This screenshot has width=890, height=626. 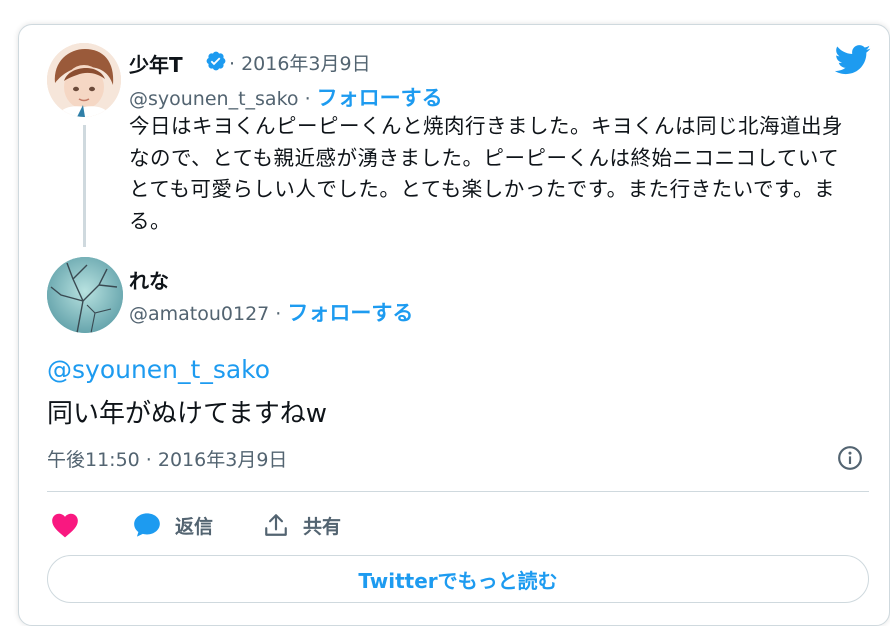 What do you see at coordinates (187, 414) in the screenshot?
I see `reply-tweet-text: 同い年がぬけてますねw` at bounding box center [187, 414].